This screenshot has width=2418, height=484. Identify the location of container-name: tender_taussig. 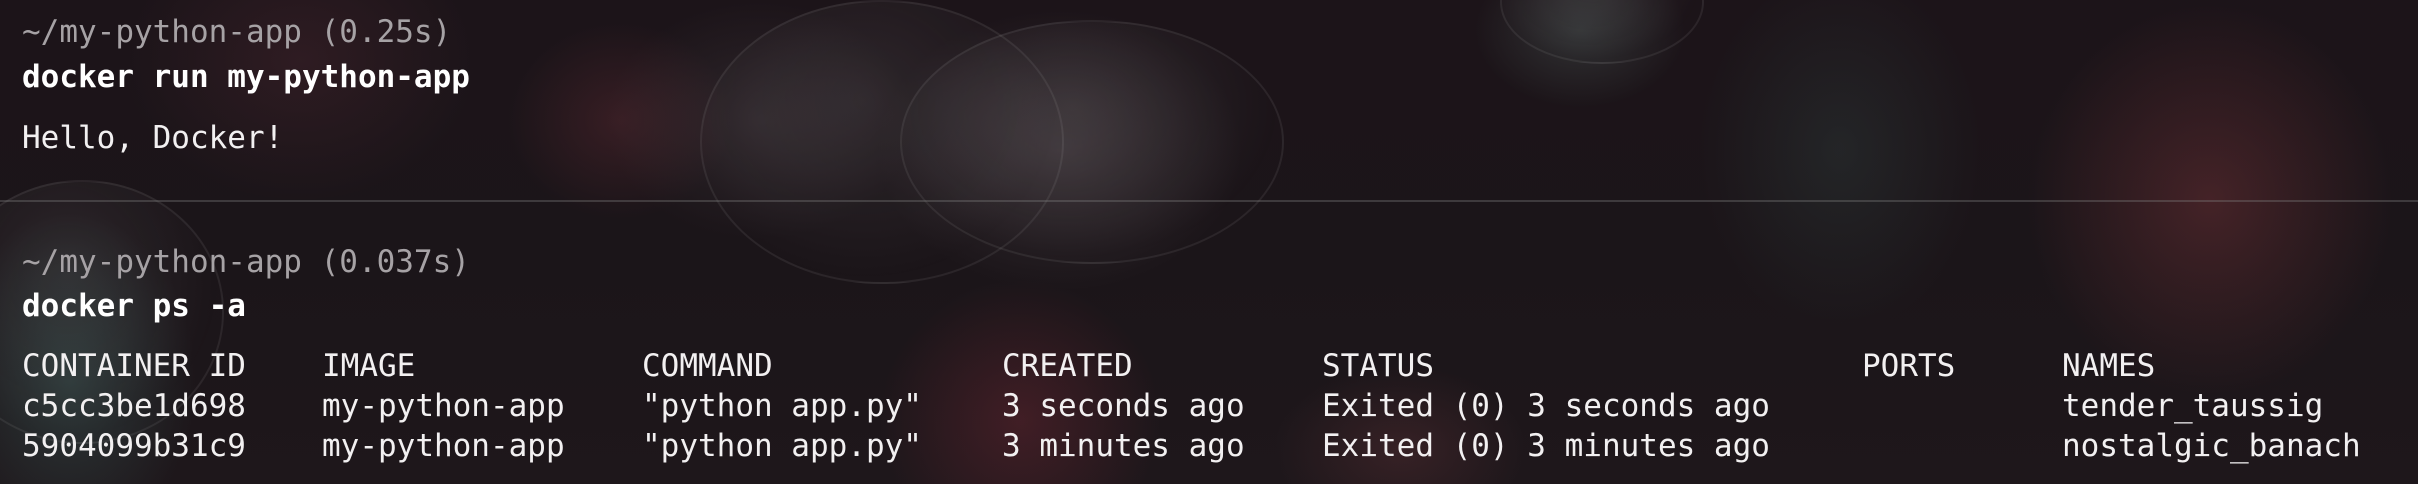
(2193, 406).